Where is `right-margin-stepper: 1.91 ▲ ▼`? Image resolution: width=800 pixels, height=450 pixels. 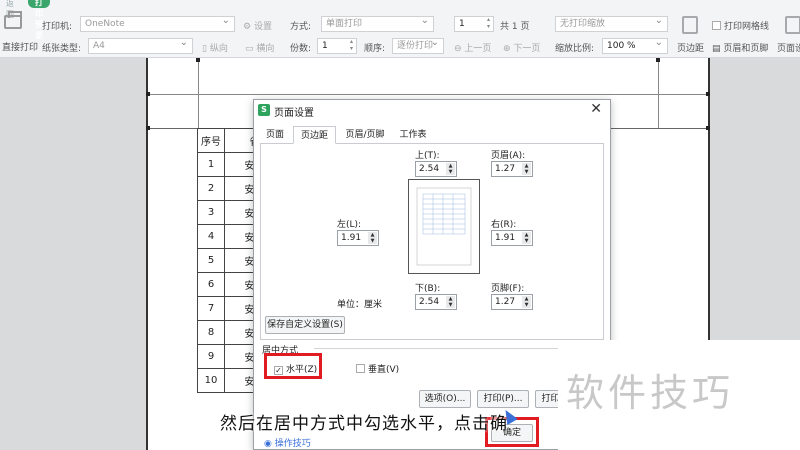
right-margin-stepper: 1.91 ▲ ▼ is located at coordinates (512, 238).